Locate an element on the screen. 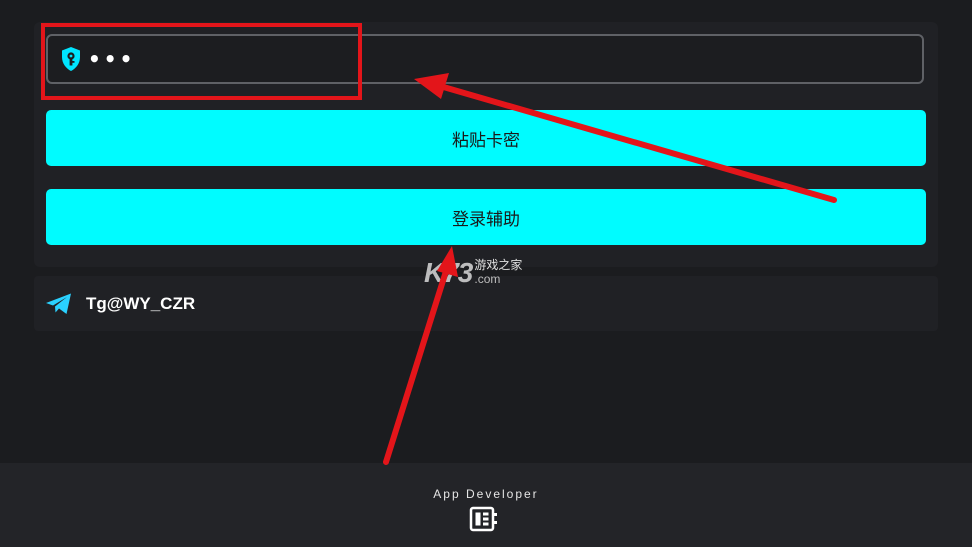 The image size is (972, 547). app-developer-label: App Developer is located at coordinates (486, 494).